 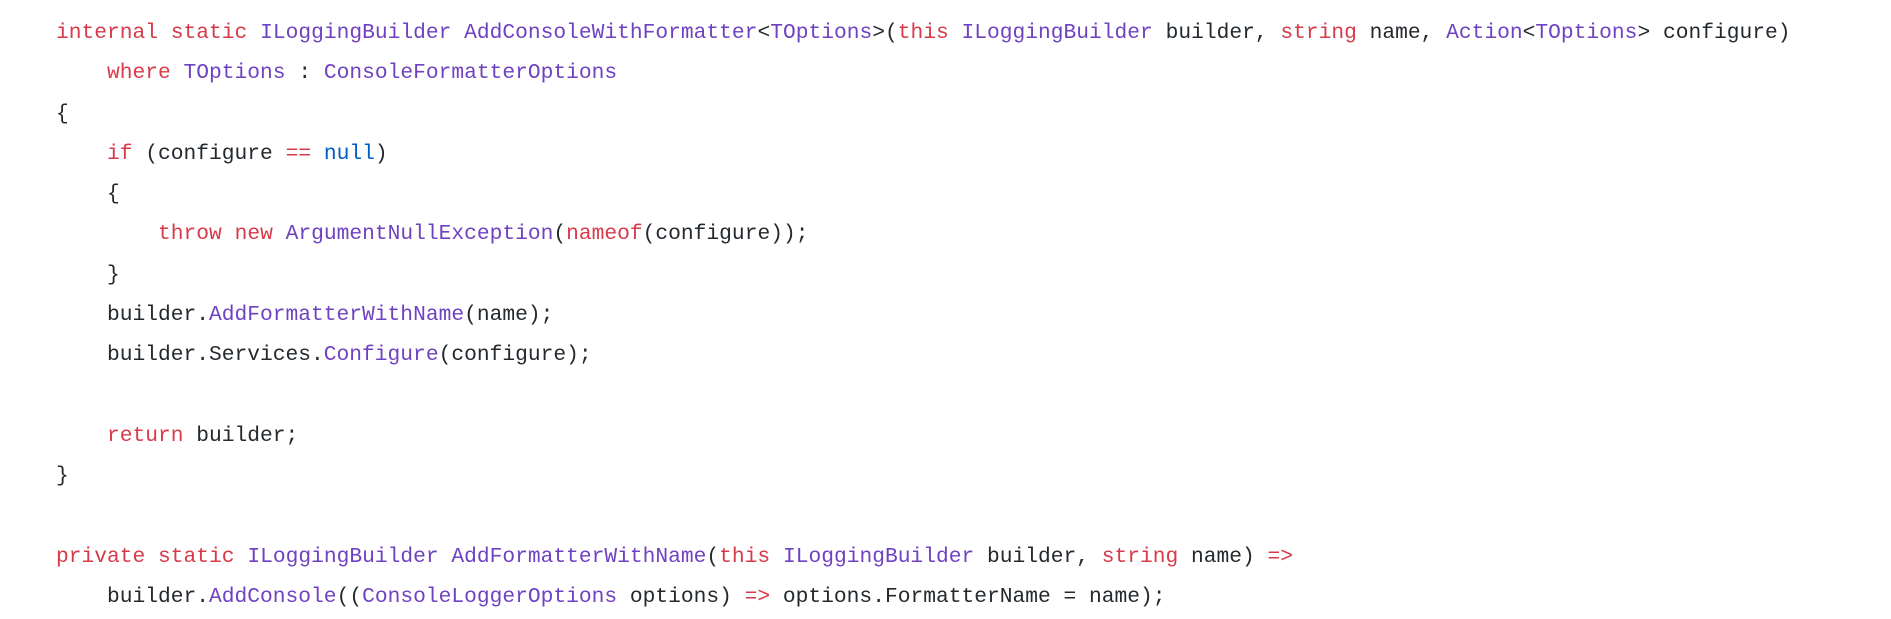 What do you see at coordinates (381, 153) in the screenshot?
I see `code-token: )` at bounding box center [381, 153].